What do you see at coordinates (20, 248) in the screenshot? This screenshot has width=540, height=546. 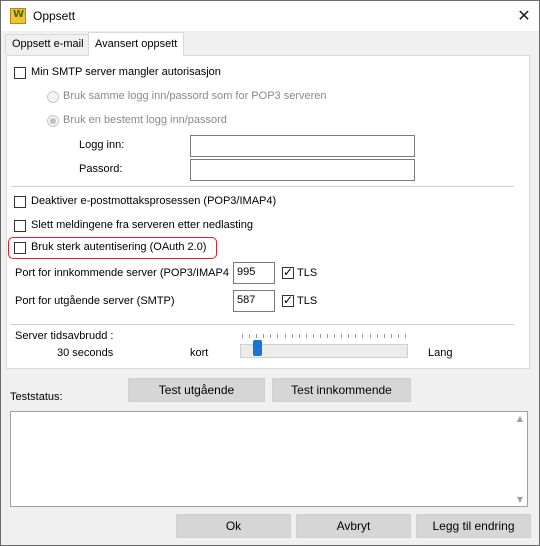 I see `oauth-checkbox` at bounding box center [20, 248].